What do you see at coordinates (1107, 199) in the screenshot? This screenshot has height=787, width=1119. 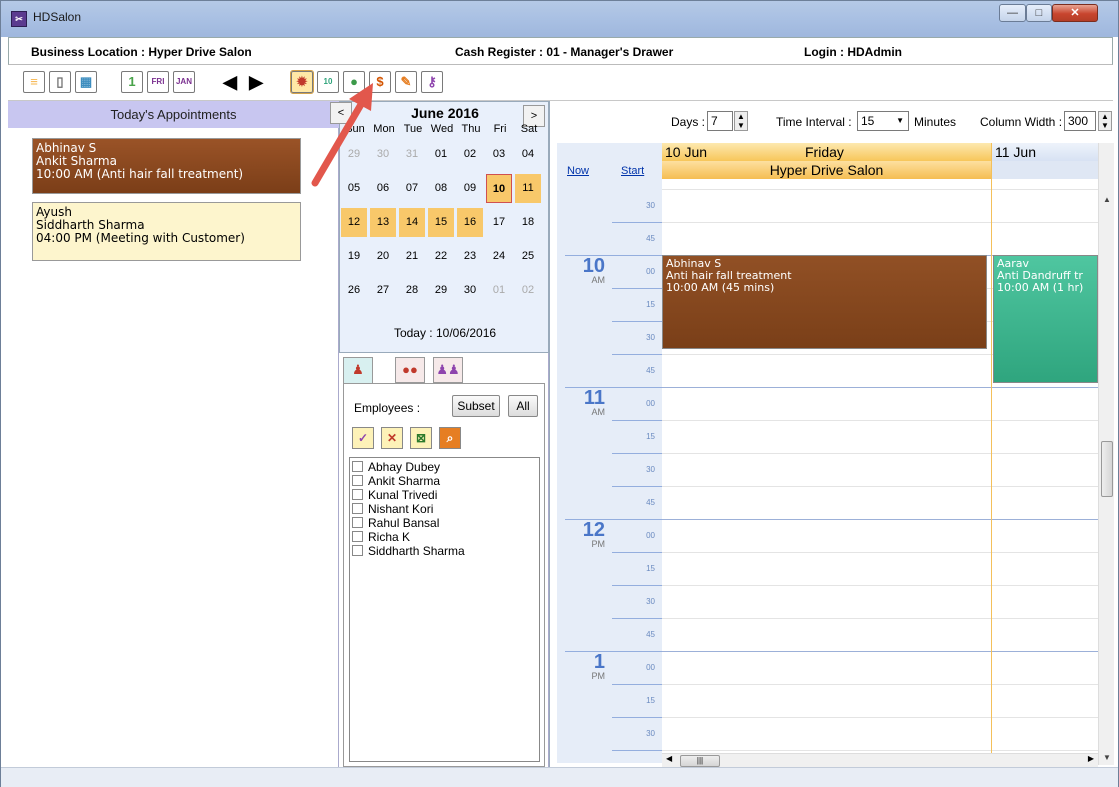 I see `scroll-up-icon: ▲` at bounding box center [1107, 199].